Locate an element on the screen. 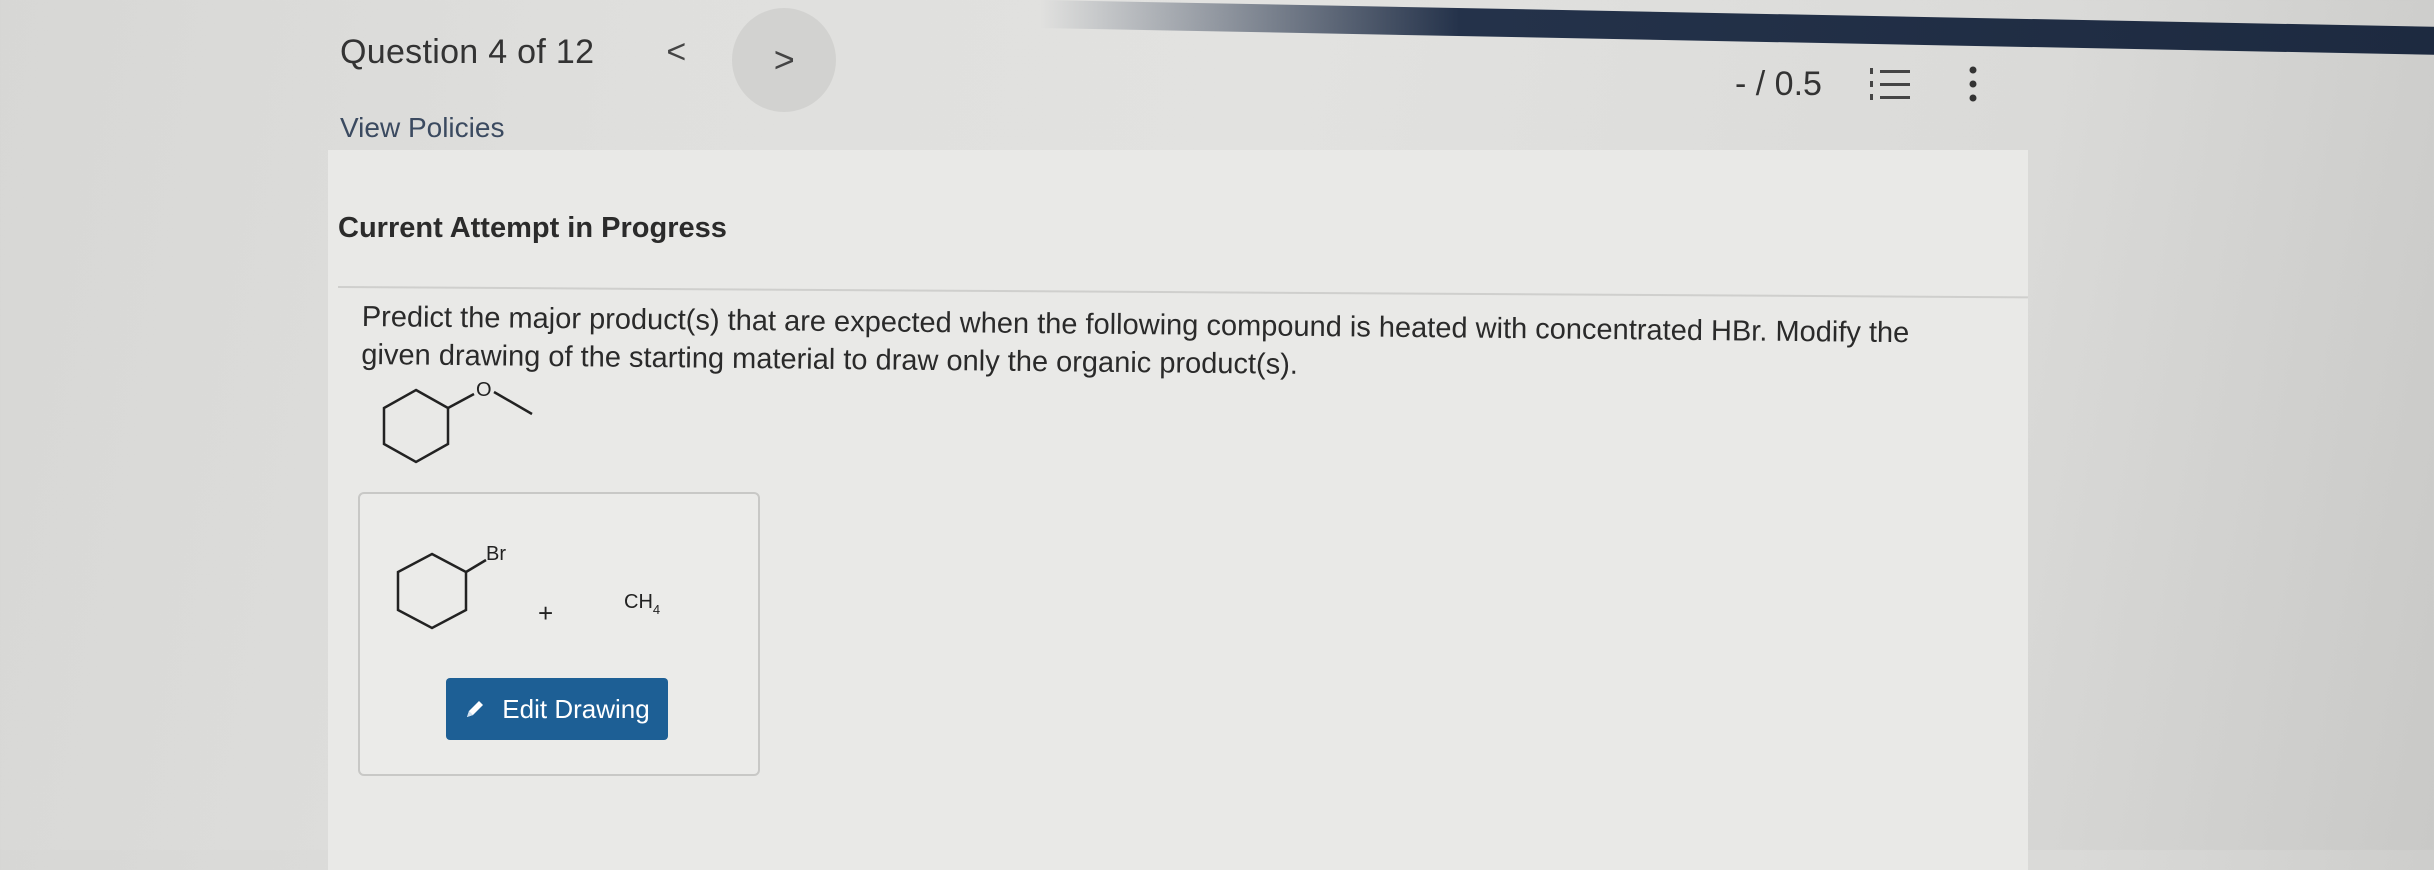 This screenshot has height=870, width=2434. methane-ch: CH is located at coordinates (638, 602).